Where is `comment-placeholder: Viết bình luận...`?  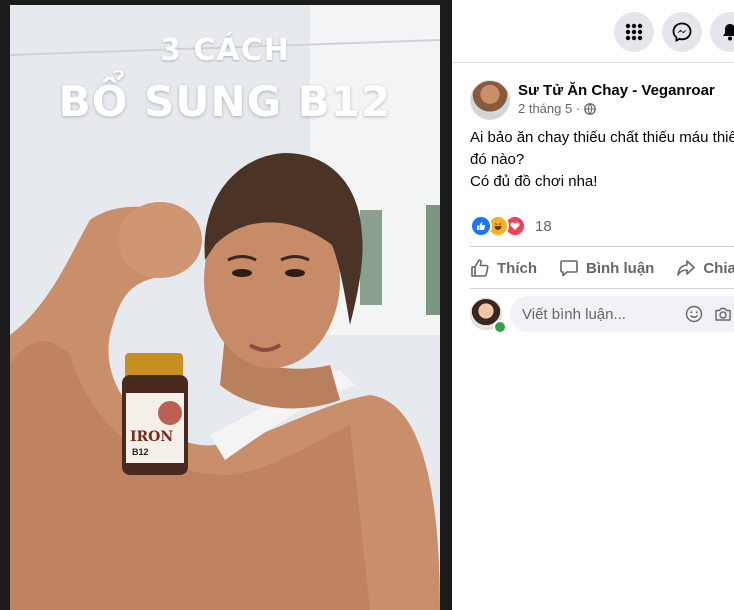
comment-placeholder: Viết bình luận... is located at coordinates (574, 314).